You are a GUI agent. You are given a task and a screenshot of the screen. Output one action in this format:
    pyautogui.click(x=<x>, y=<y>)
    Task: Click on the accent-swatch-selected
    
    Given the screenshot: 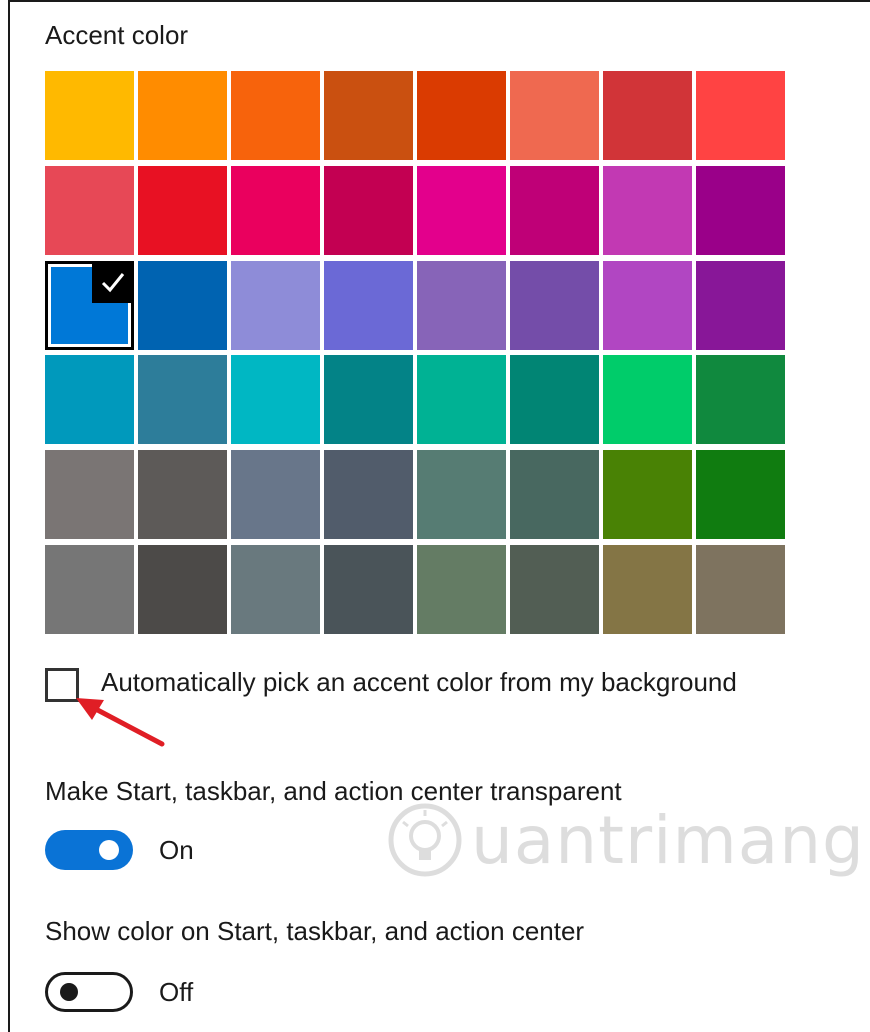 What is the action you would take?
    pyautogui.click(x=89, y=305)
    